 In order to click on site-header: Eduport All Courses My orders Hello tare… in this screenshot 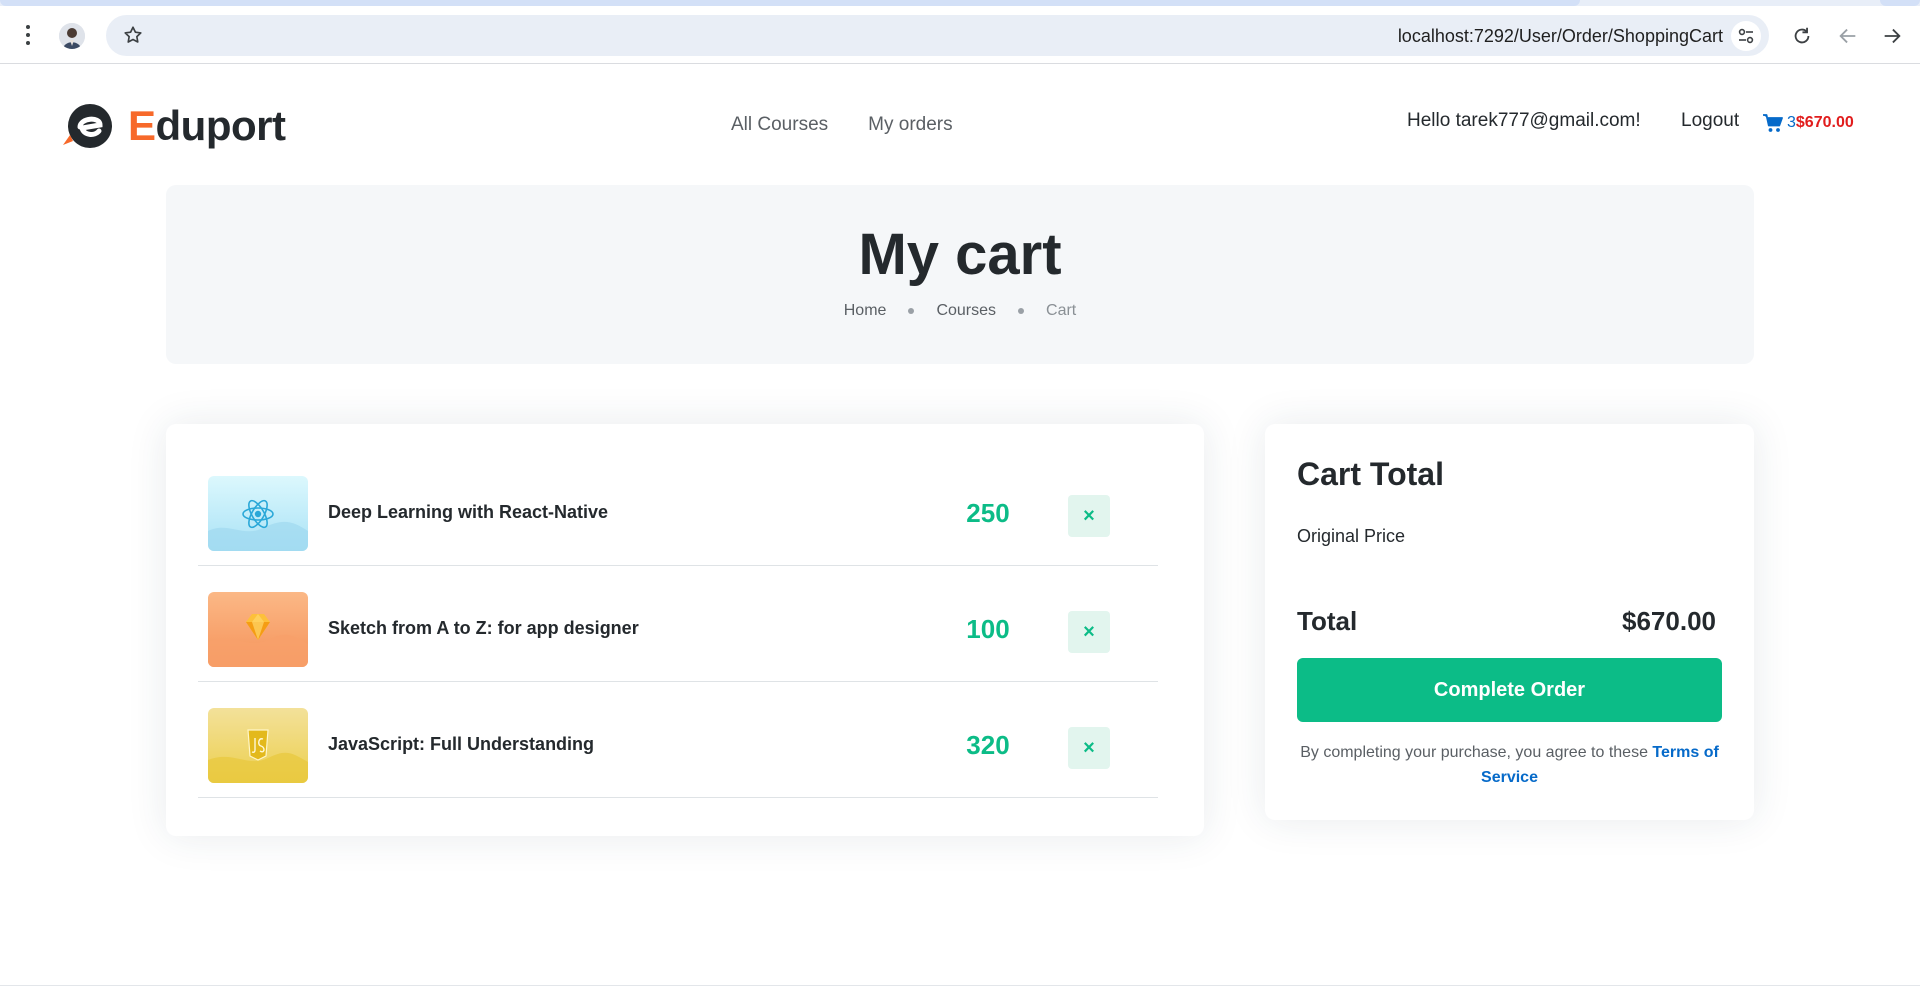, I will do `click(960, 125)`.